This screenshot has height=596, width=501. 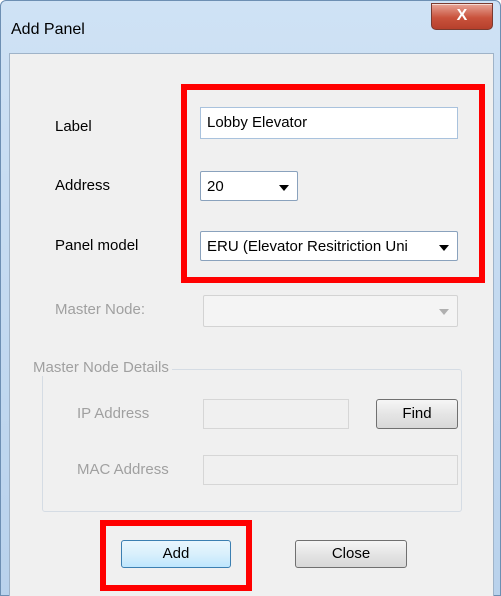 What do you see at coordinates (100, 309) in the screenshot?
I see `master-node-caption: Master Node:` at bounding box center [100, 309].